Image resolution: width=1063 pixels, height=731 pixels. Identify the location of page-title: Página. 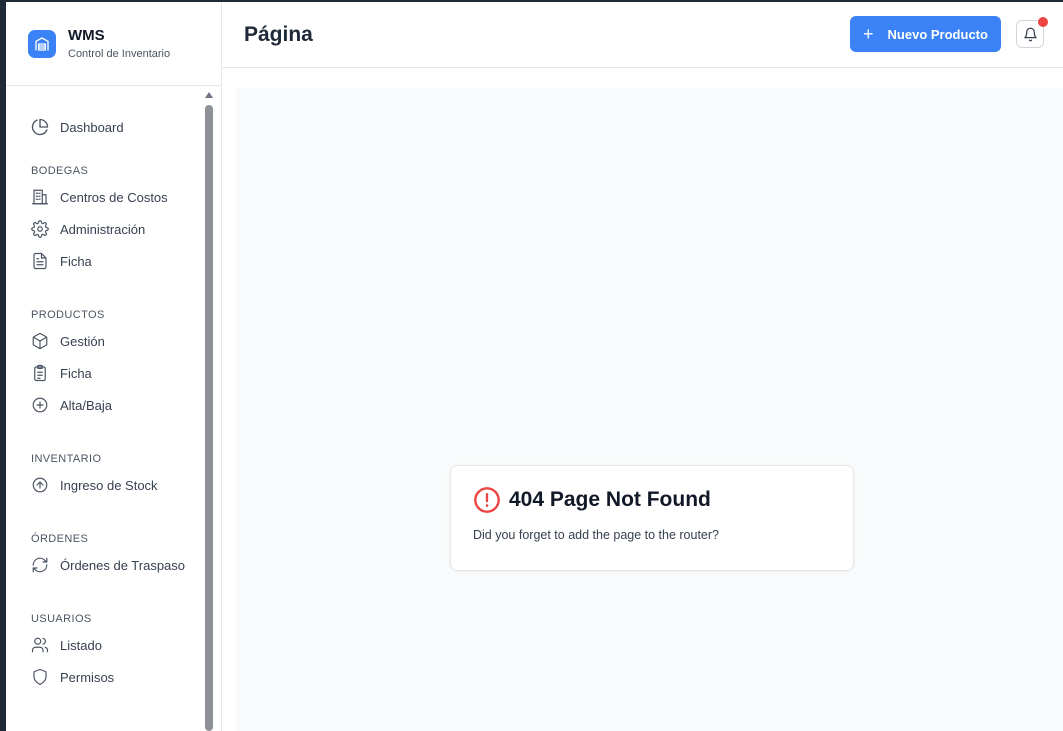
(278, 34).